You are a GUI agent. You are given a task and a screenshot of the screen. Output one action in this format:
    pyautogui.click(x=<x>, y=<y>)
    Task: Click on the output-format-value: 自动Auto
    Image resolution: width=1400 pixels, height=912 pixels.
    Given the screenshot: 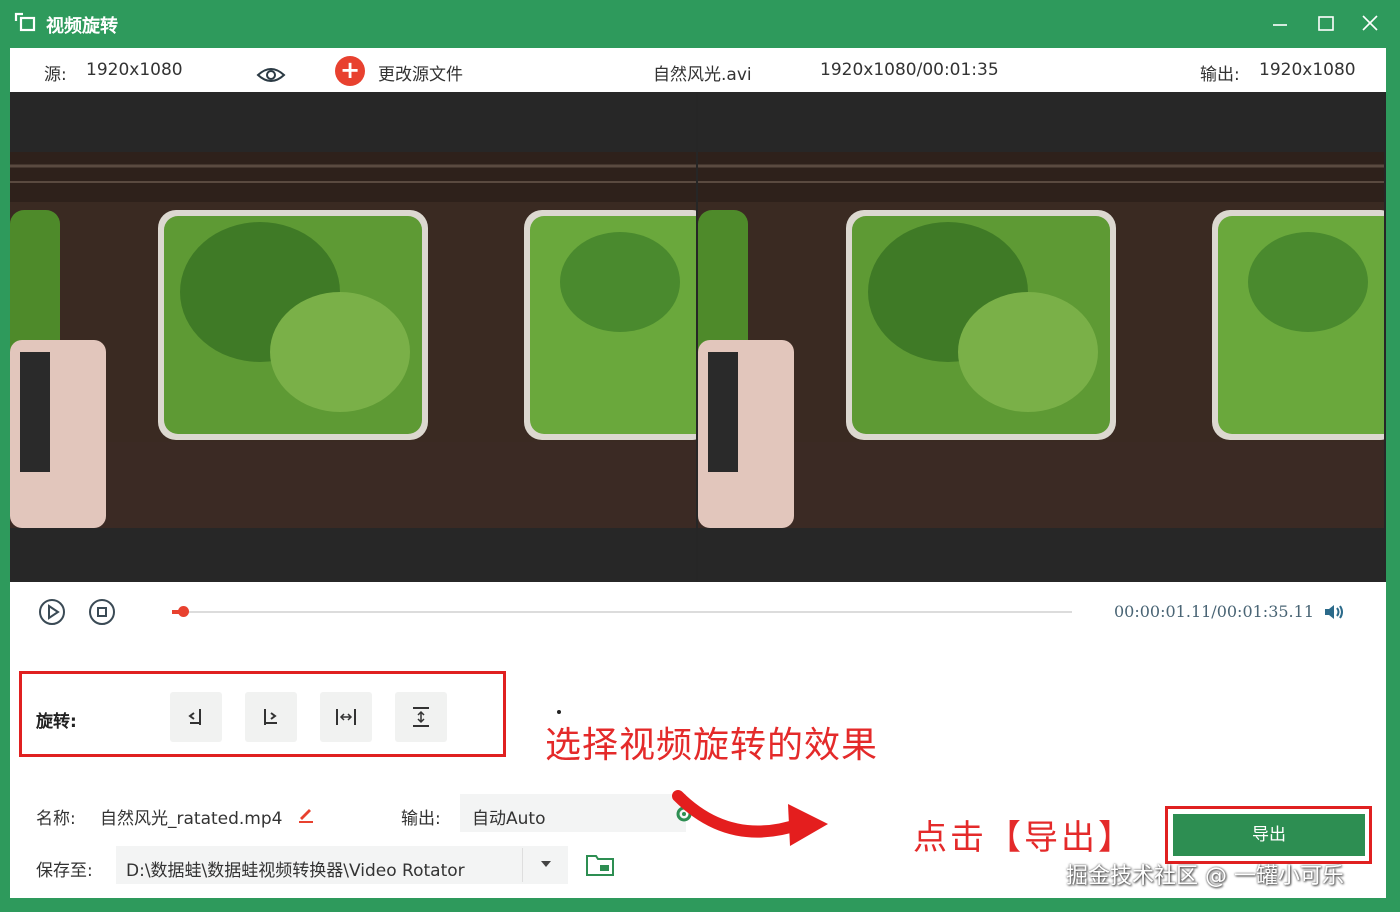 What is the action you would take?
    pyautogui.click(x=509, y=819)
    